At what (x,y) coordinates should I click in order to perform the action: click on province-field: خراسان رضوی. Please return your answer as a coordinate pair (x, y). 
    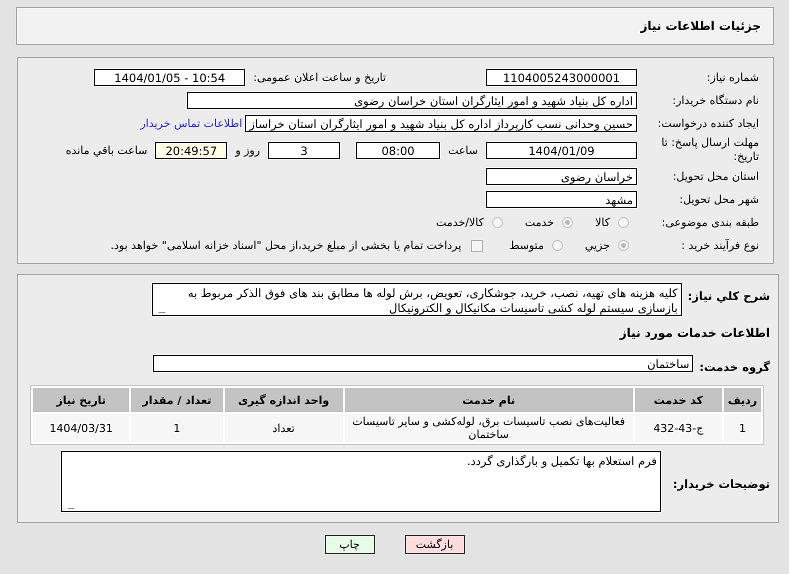
    Looking at the image, I should click on (561, 176).